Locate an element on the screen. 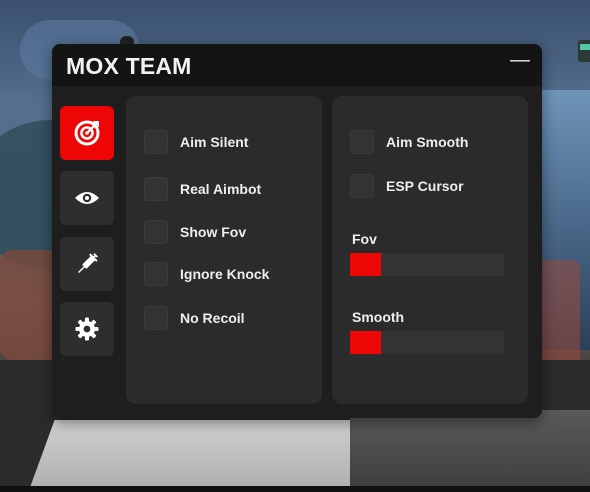 Image resolution: width=590 pixels, height=492 pixels. option-no-recoil: No Recoil is located at coordinates (194, 318).